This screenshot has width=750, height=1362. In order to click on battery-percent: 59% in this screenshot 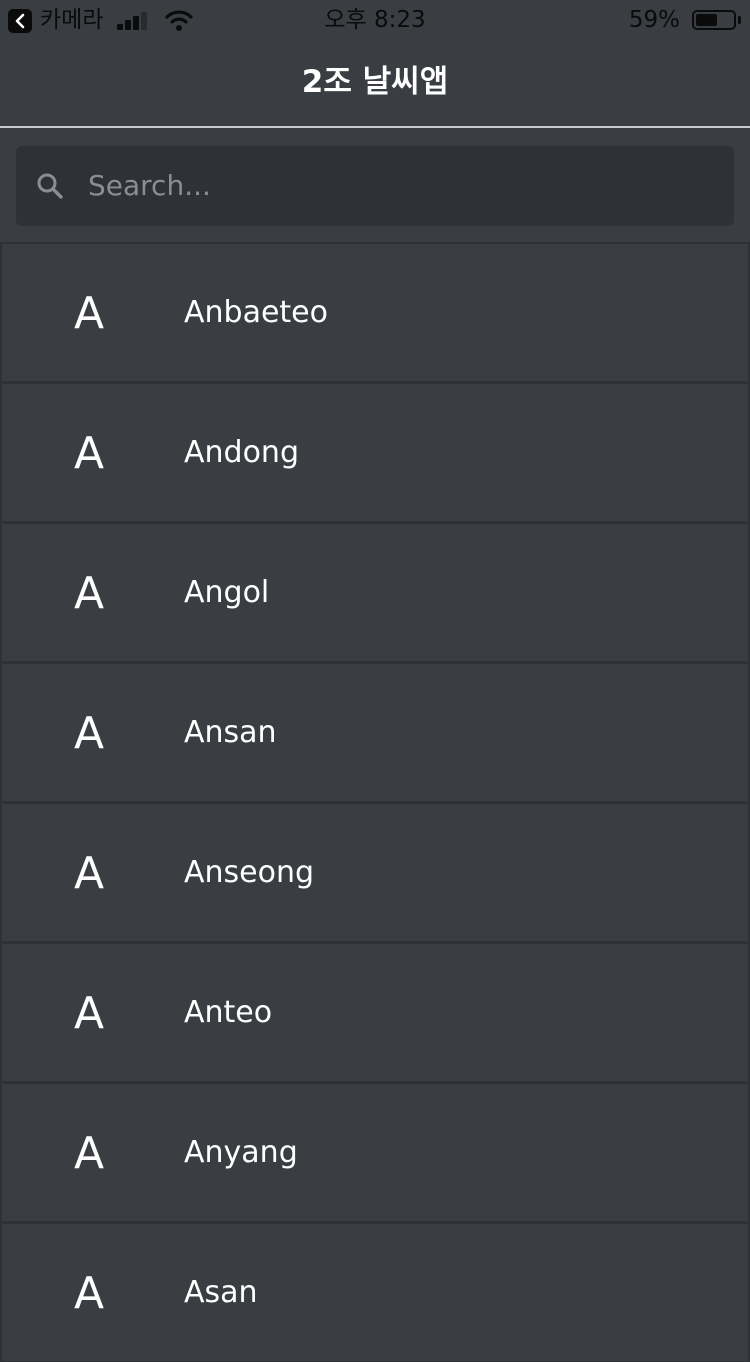, I will do `click(654, 20)`.